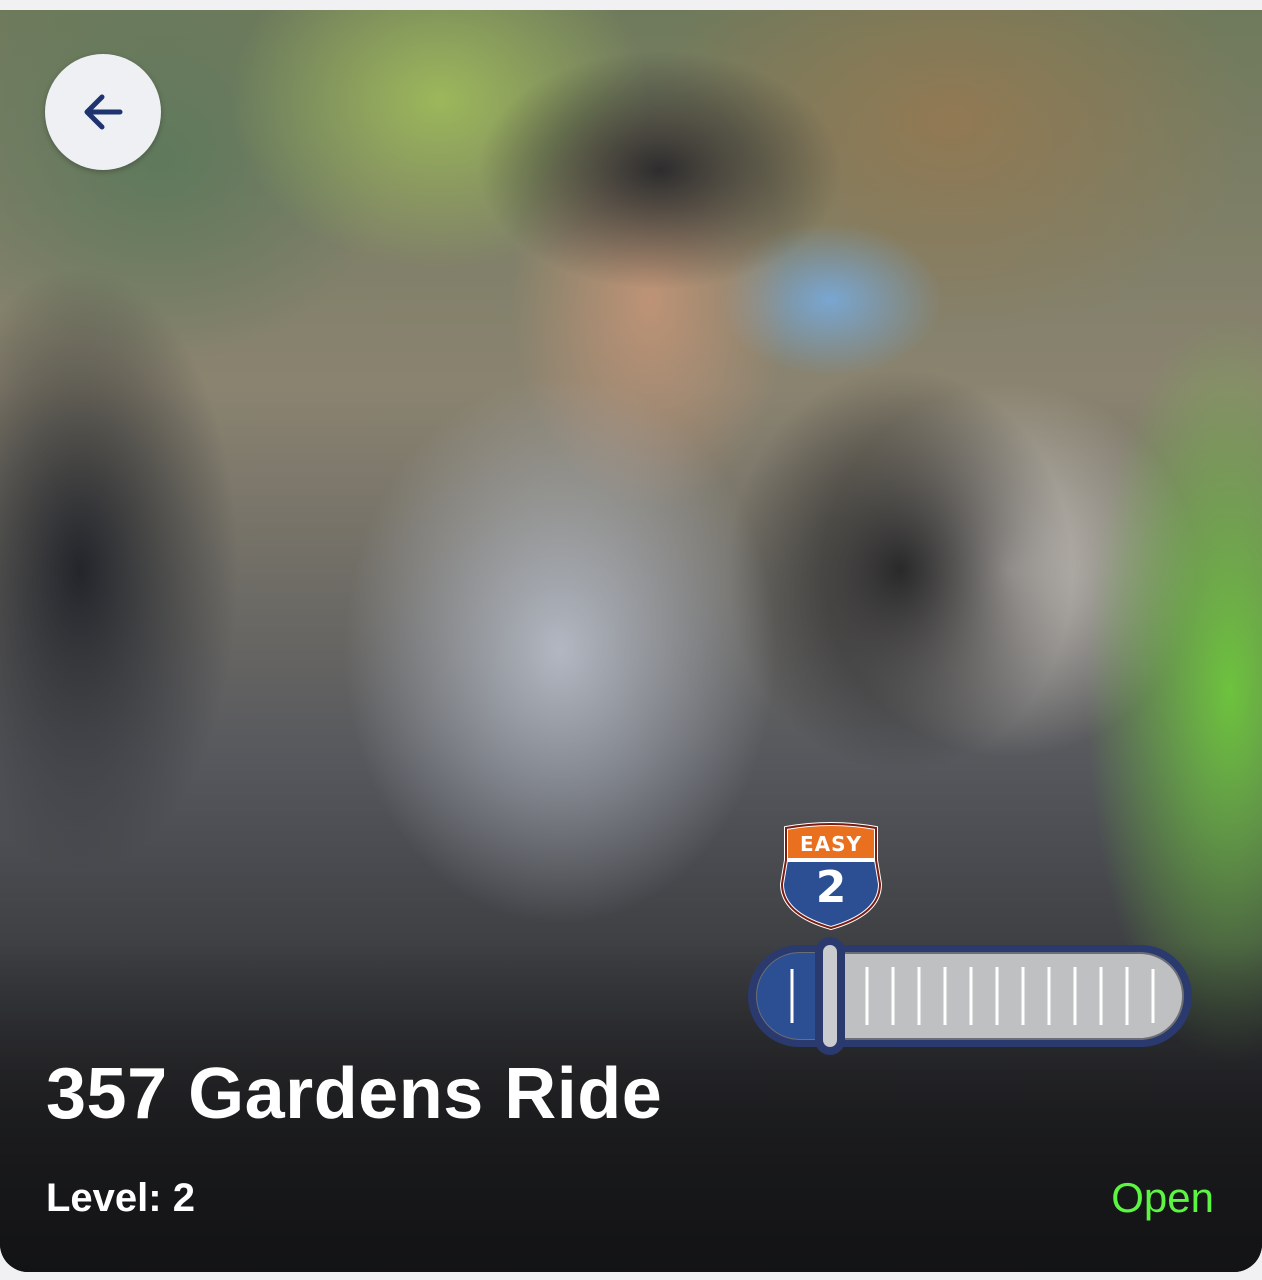 The height and width of the screenshot is (1280, 1262). I want to click on ride-status: Open, so click(1162, 1197).